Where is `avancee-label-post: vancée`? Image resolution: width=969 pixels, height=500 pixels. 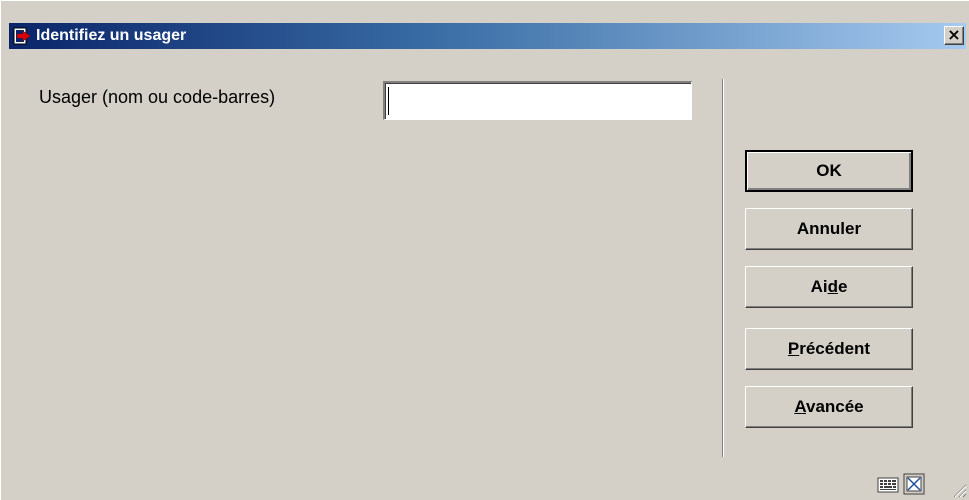
avancee-label-post: vancée is located at coordinates (834, 406).